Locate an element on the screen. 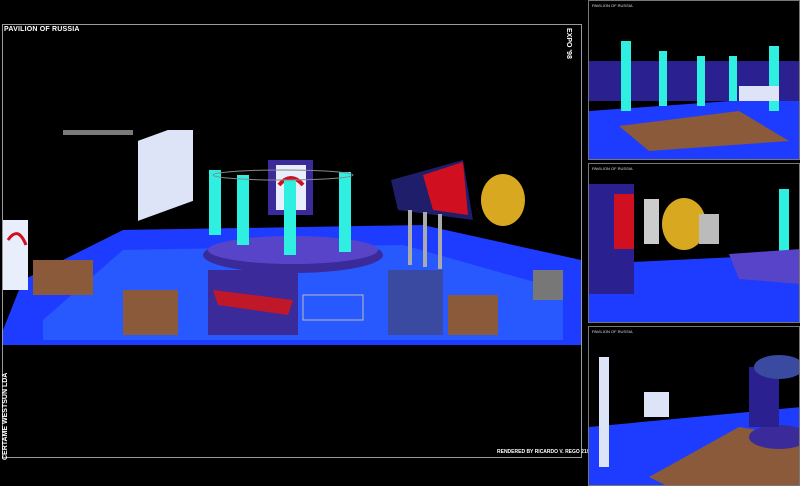  globe-panel is located at coordinates (503, 200).